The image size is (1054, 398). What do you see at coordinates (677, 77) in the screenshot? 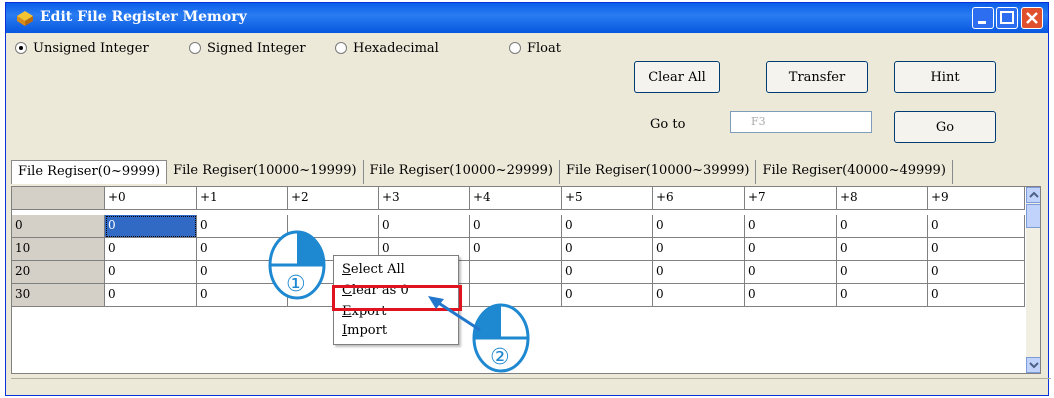
I see `clear-all-button: Clear All` at bounding box center [677, 77].